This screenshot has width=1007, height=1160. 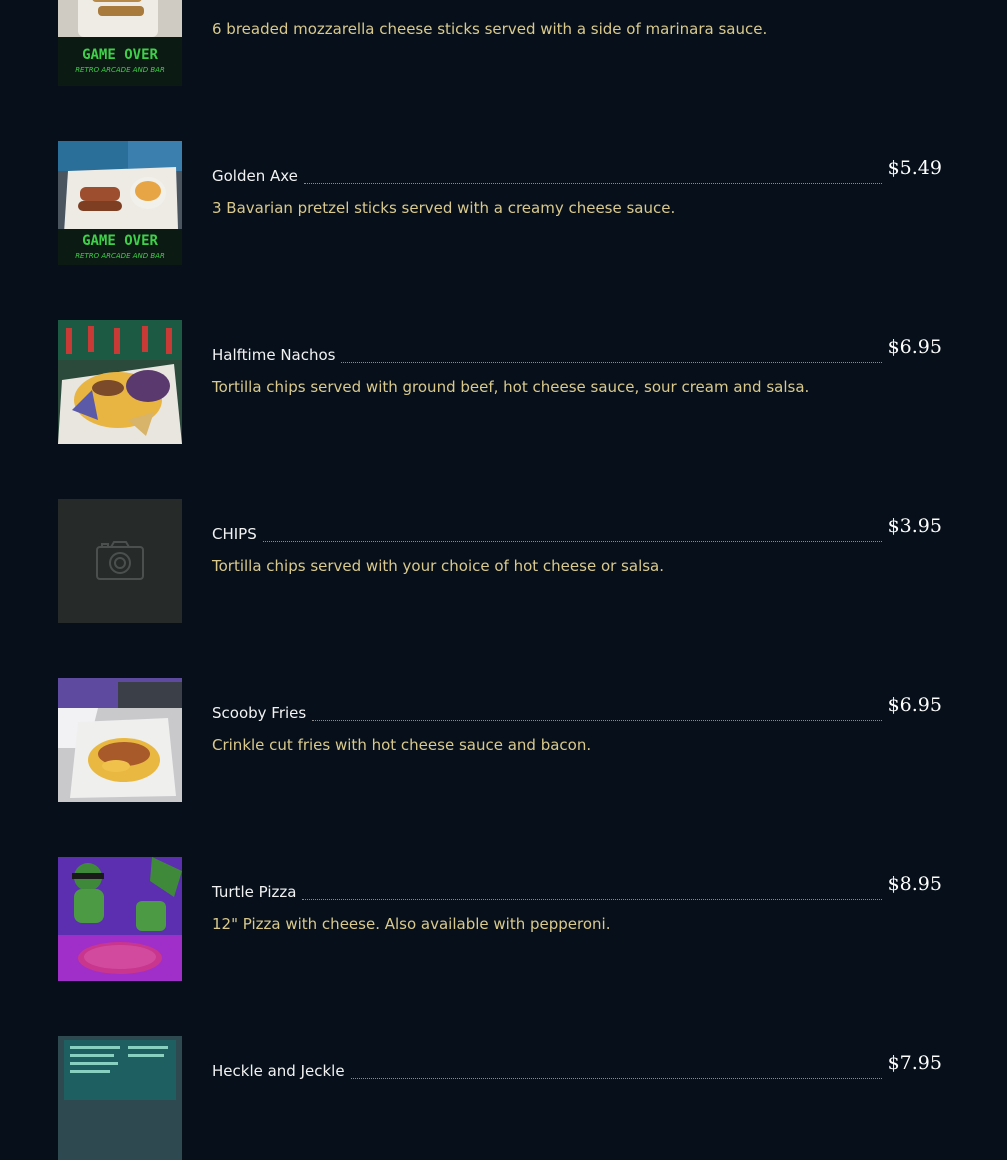 I want to click on menu-item-price: $3.95, so click(x=914, y=526).